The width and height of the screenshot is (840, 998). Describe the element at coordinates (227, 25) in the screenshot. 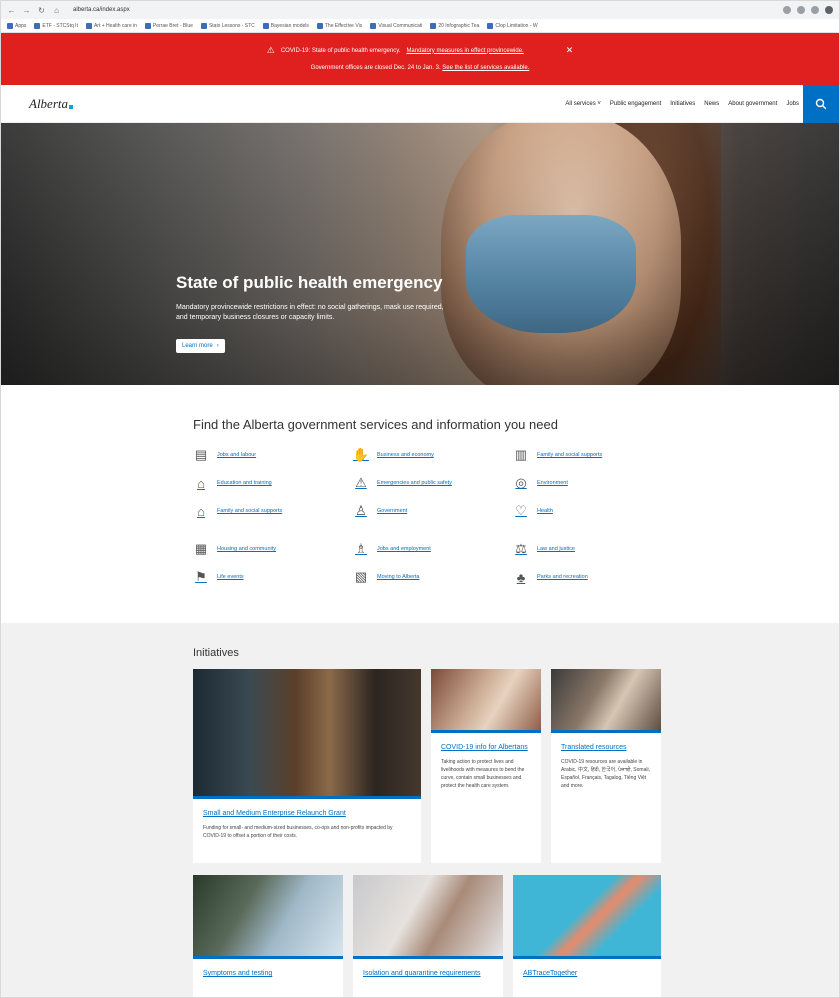

I see `bookmark-item: Stats Lessons - STC` at that location.